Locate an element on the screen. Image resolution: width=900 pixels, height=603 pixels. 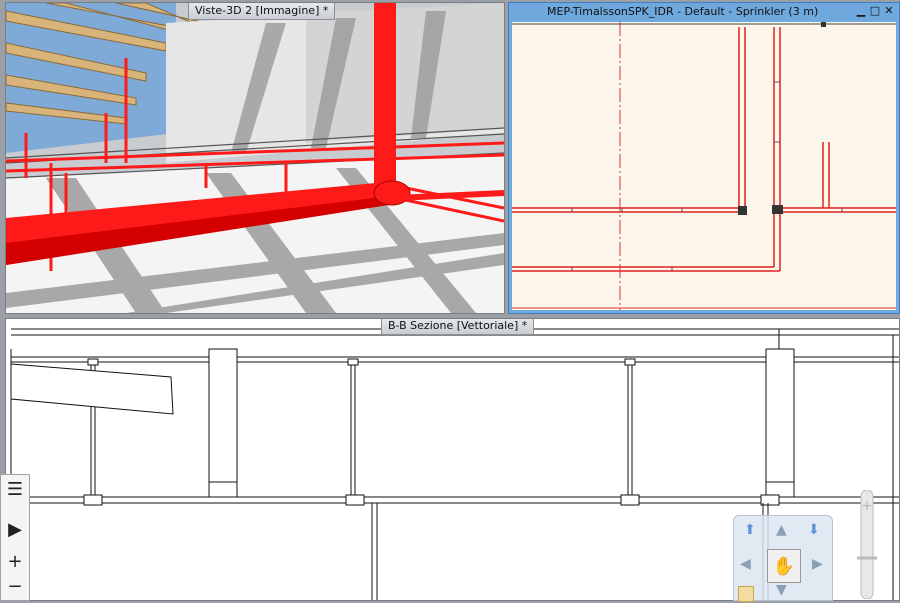
steering-wheel-widget: ⬆ ▲ ⬇ ◀ ▶ ✋ ▼ is located at coordinates (783, 558).